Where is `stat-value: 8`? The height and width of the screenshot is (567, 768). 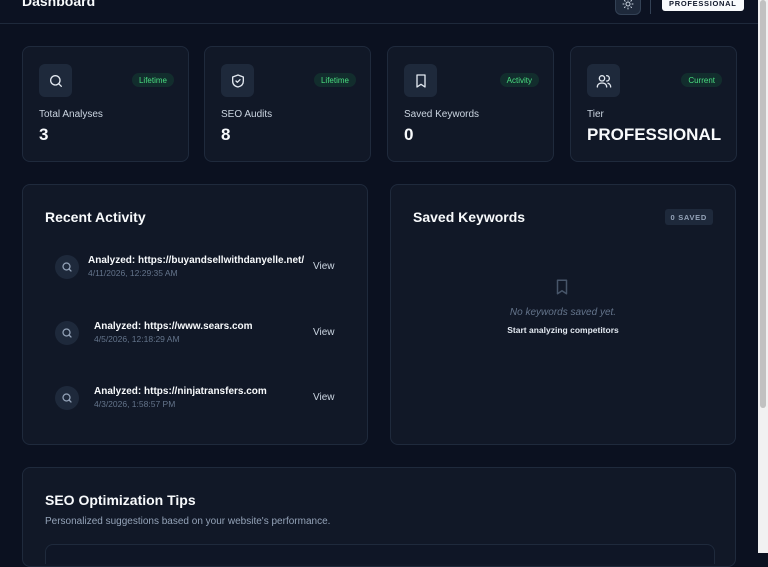 stat-value: 8 is located at coordinates (226, 134).